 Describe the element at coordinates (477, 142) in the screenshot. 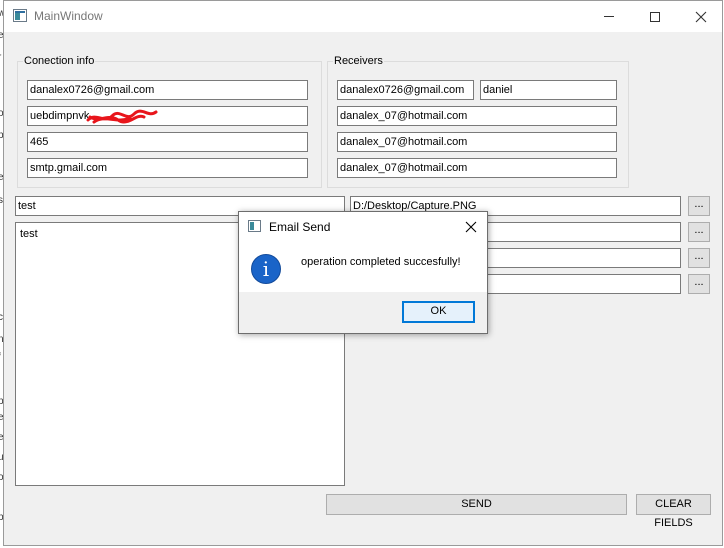

I see `receiver-email-3: danalex_07@hotmail.com` at that location.